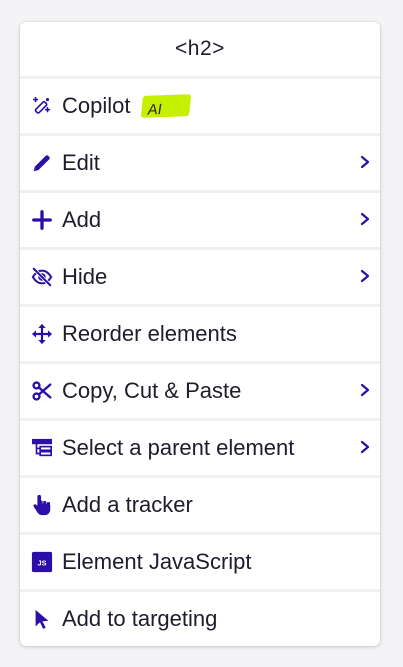  I want to click on menu-item-hide: Hide, so click(200, 277).